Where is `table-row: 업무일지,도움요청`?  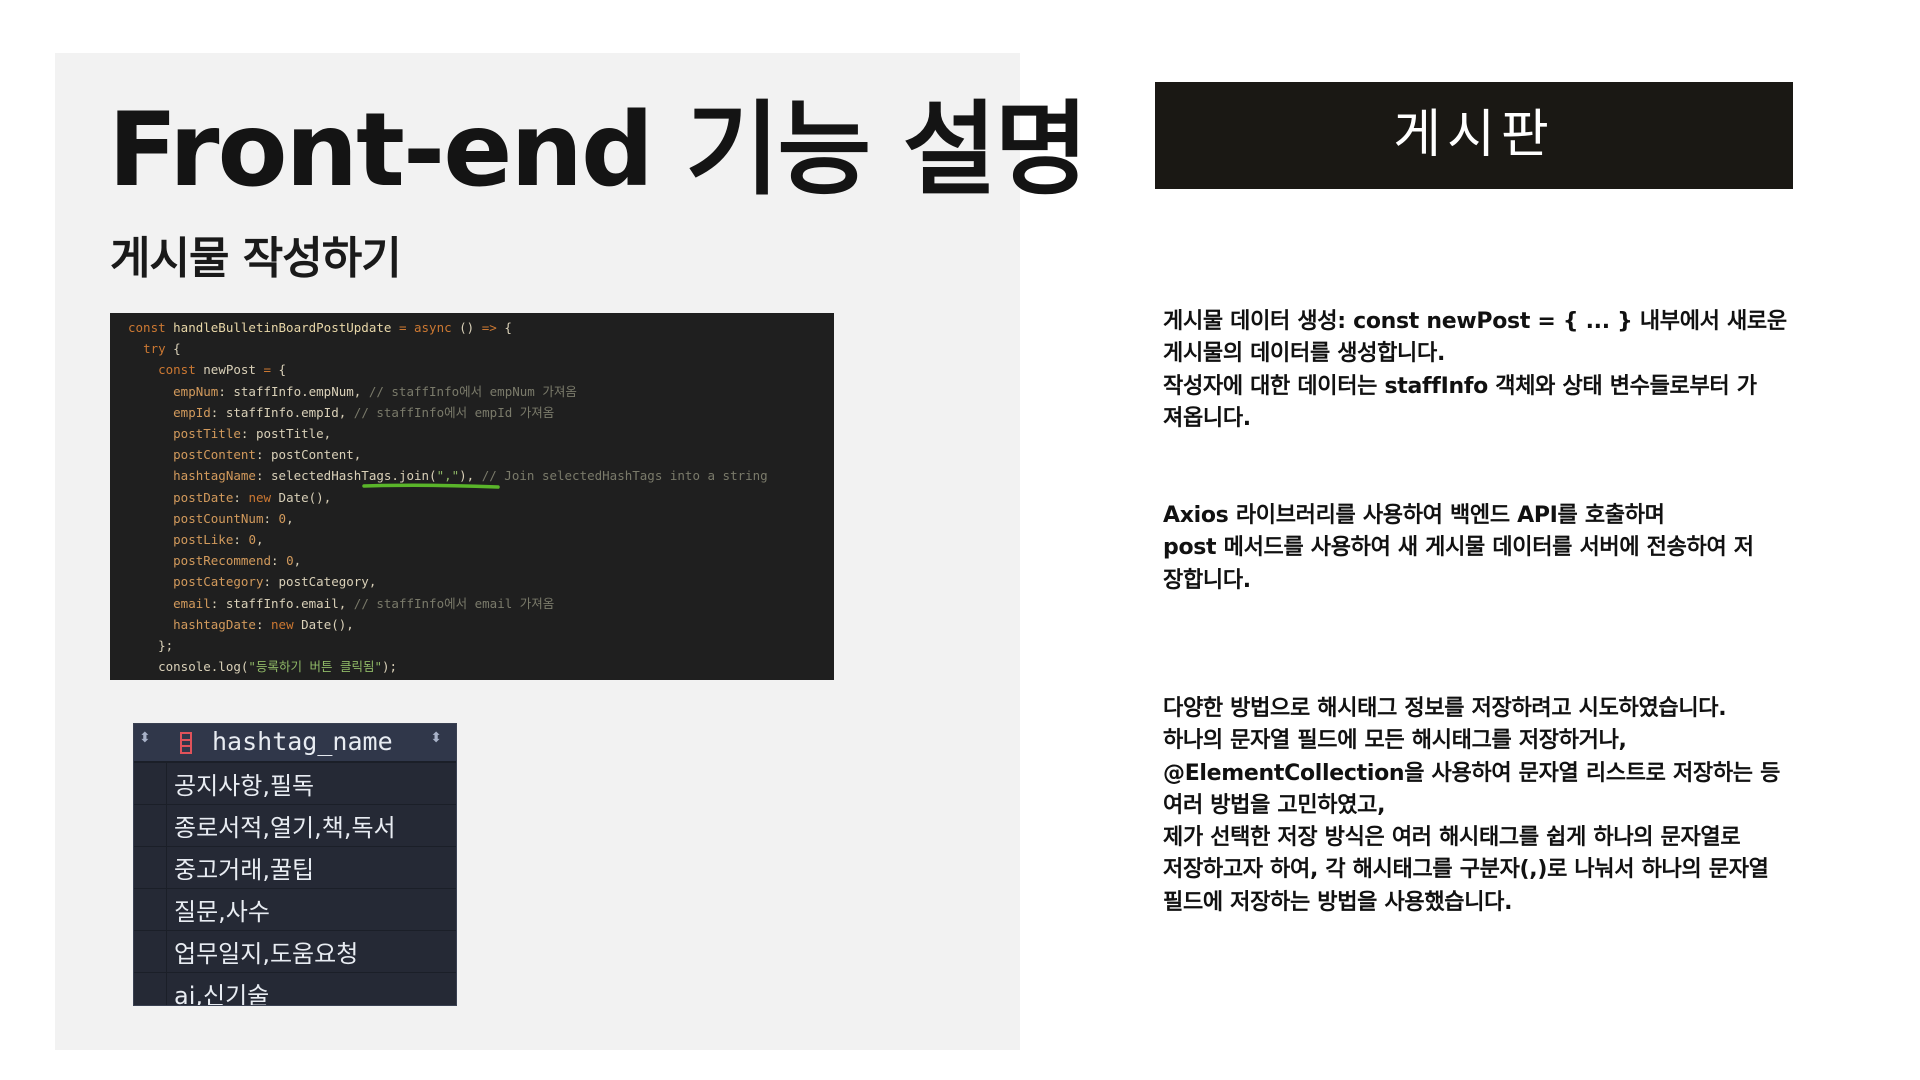 table-row: 업무일지,도움요청 is located at coordinates (295, 952).